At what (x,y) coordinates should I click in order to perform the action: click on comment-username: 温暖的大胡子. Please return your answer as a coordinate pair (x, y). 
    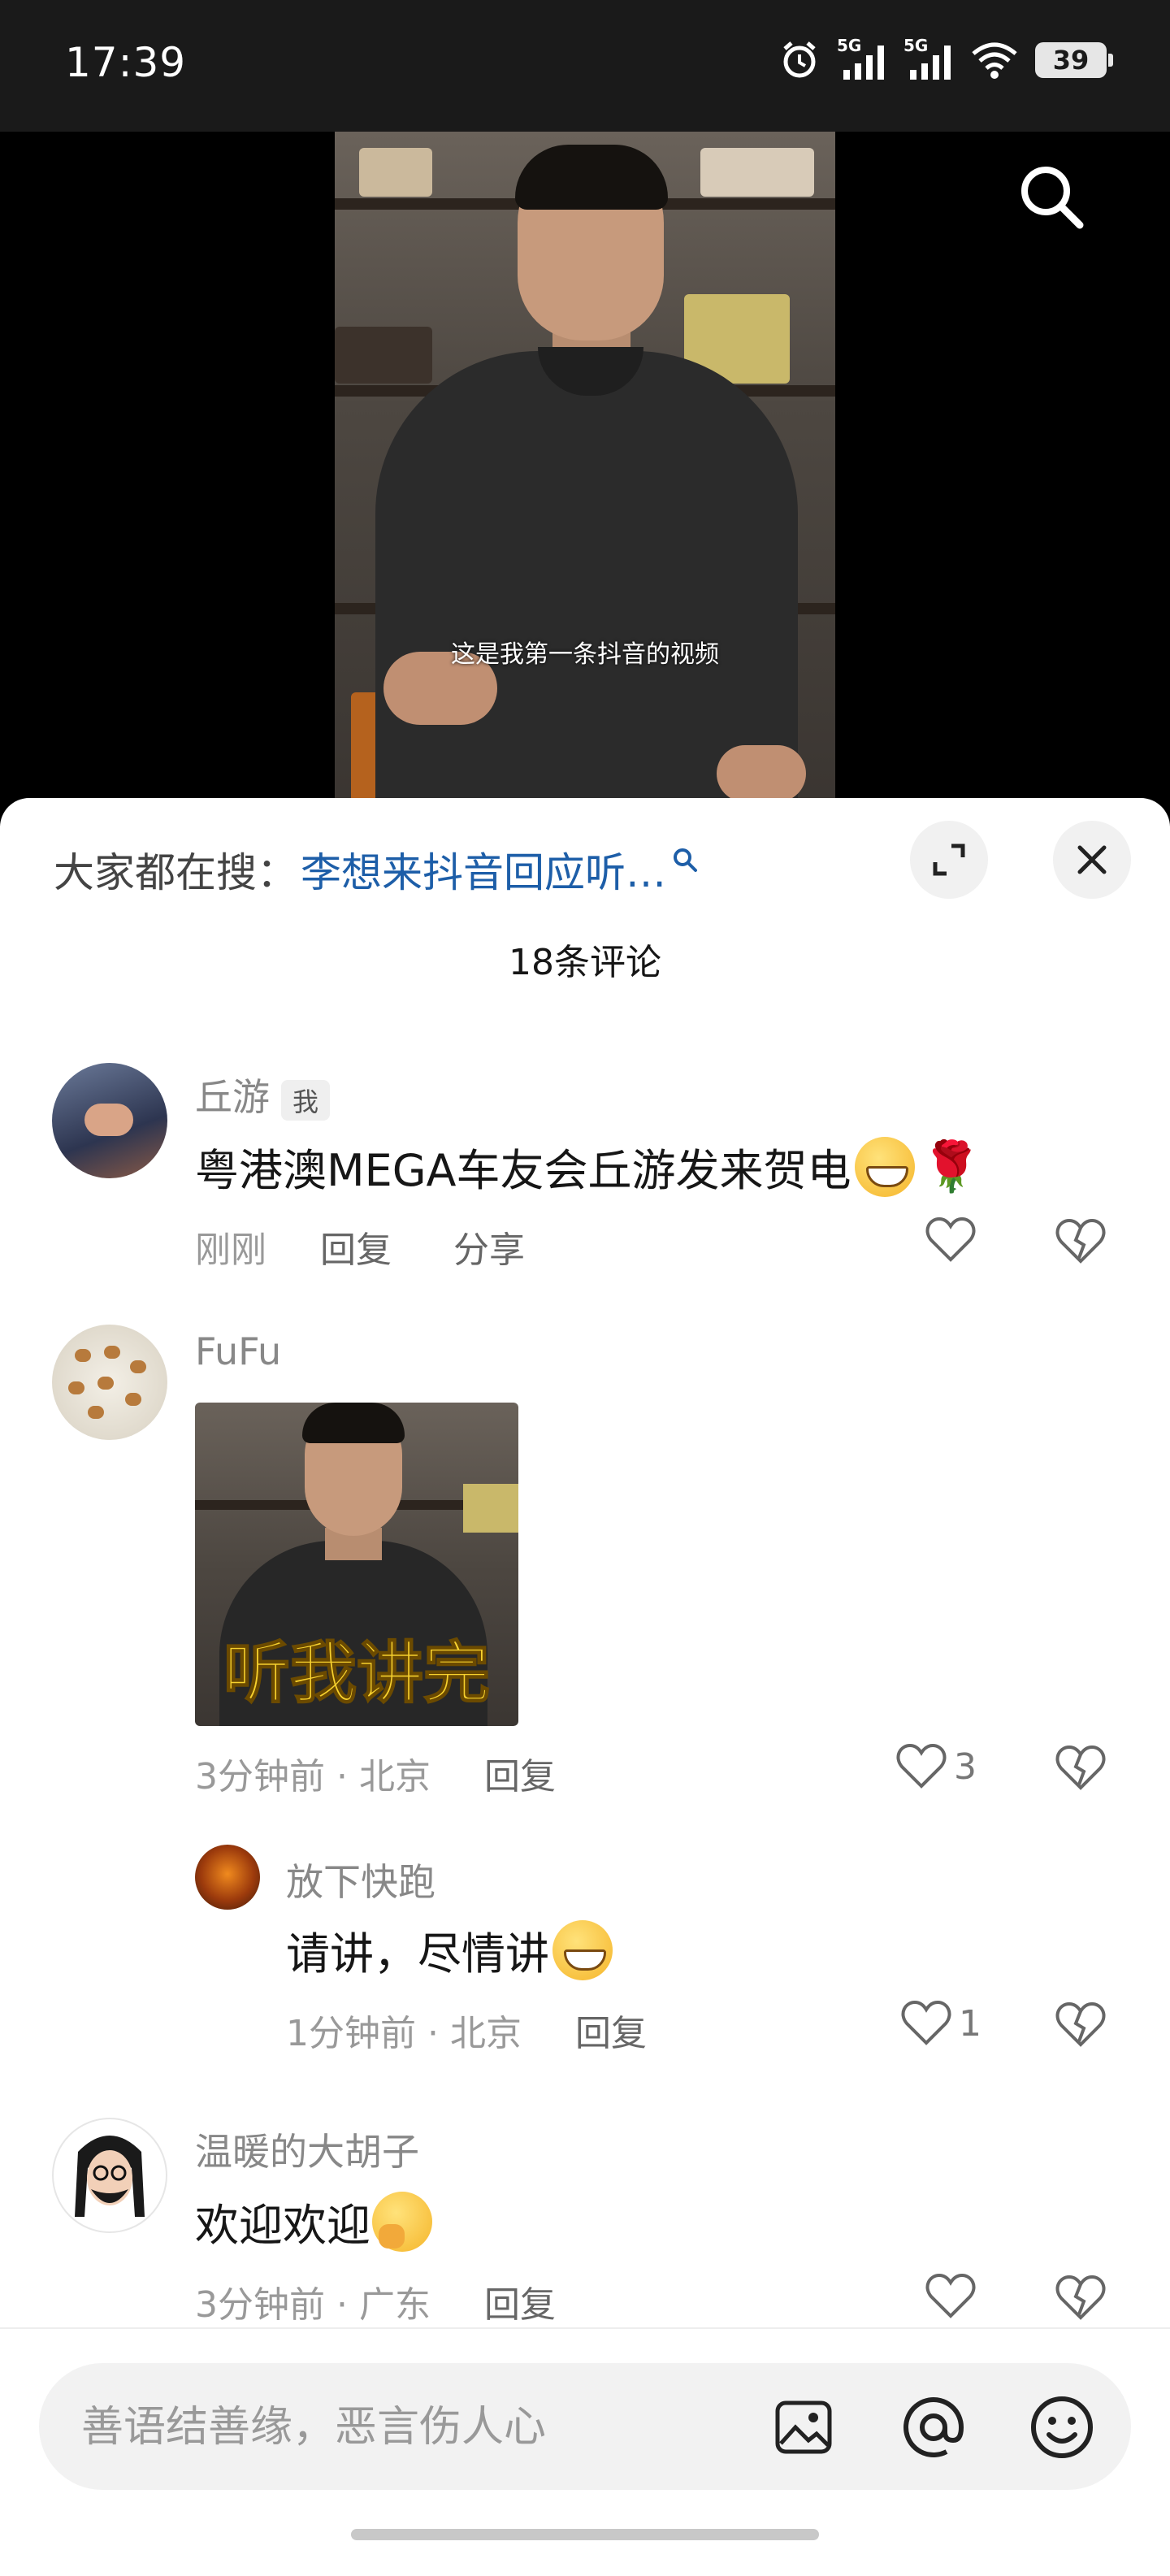
    Looking at the image, I should click on (307, 2149).